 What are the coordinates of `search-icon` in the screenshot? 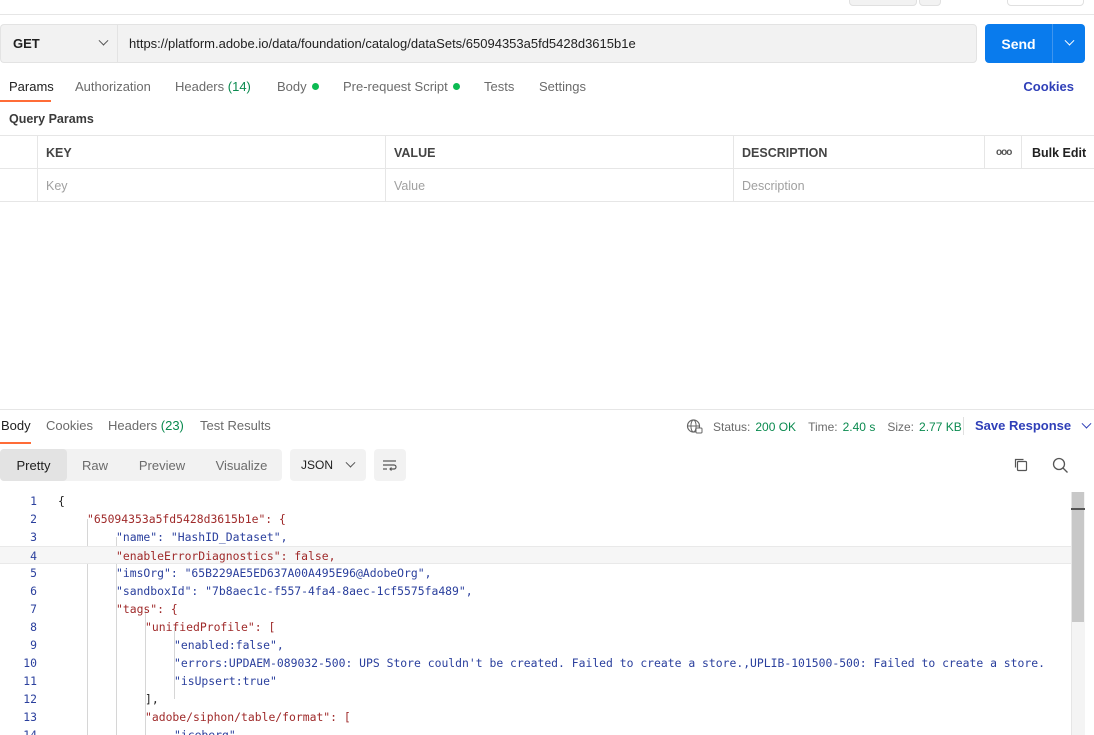 It's located at (1060, 465).